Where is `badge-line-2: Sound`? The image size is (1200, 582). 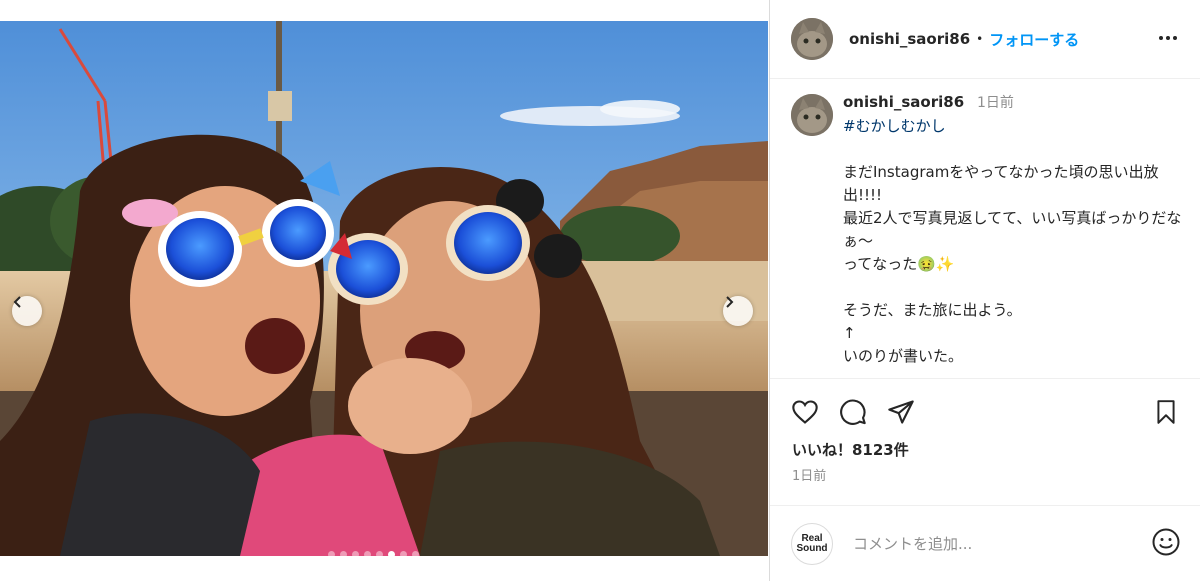
badge-line-2: Sound is located at coordinates (812, 548).